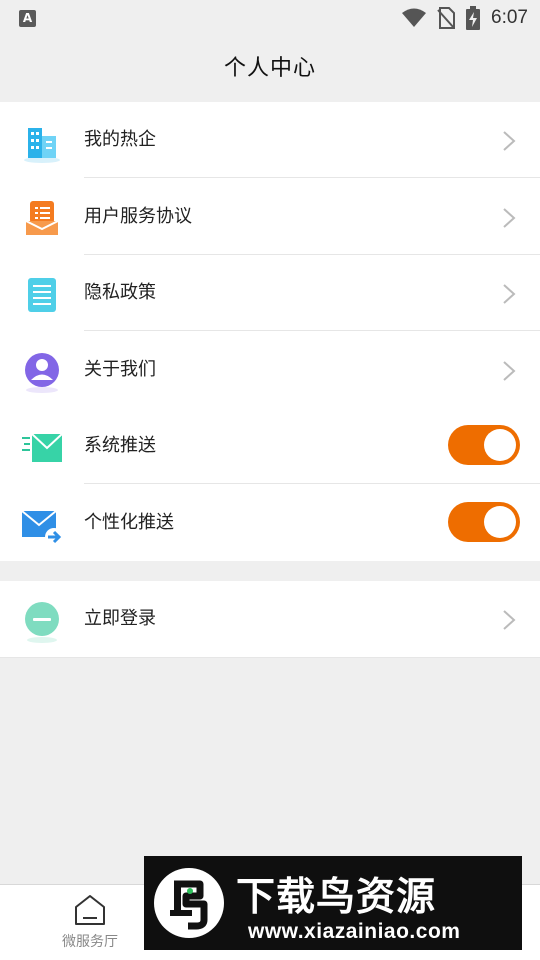 This screenshot has height=960, width=540. What do you see at coordinates (90, 910) in the screenshot?
I see `home-icon` at bounding box center [90, 910].